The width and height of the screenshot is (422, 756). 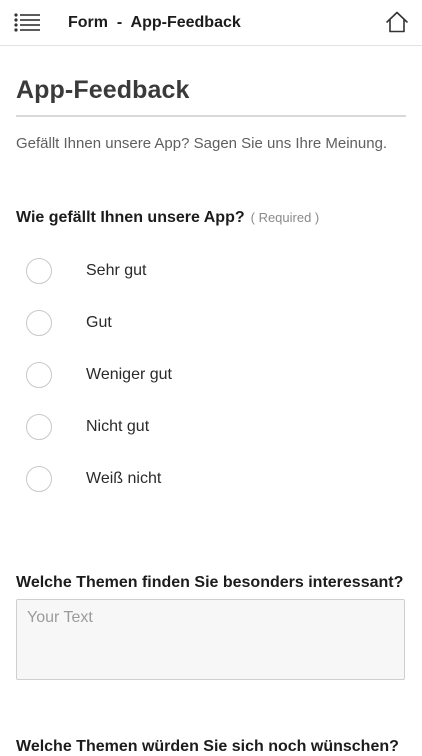 What do you see at coordinates (211, 116) in the screenshot?
I see `title-divider` at bounding box center [211, 116].